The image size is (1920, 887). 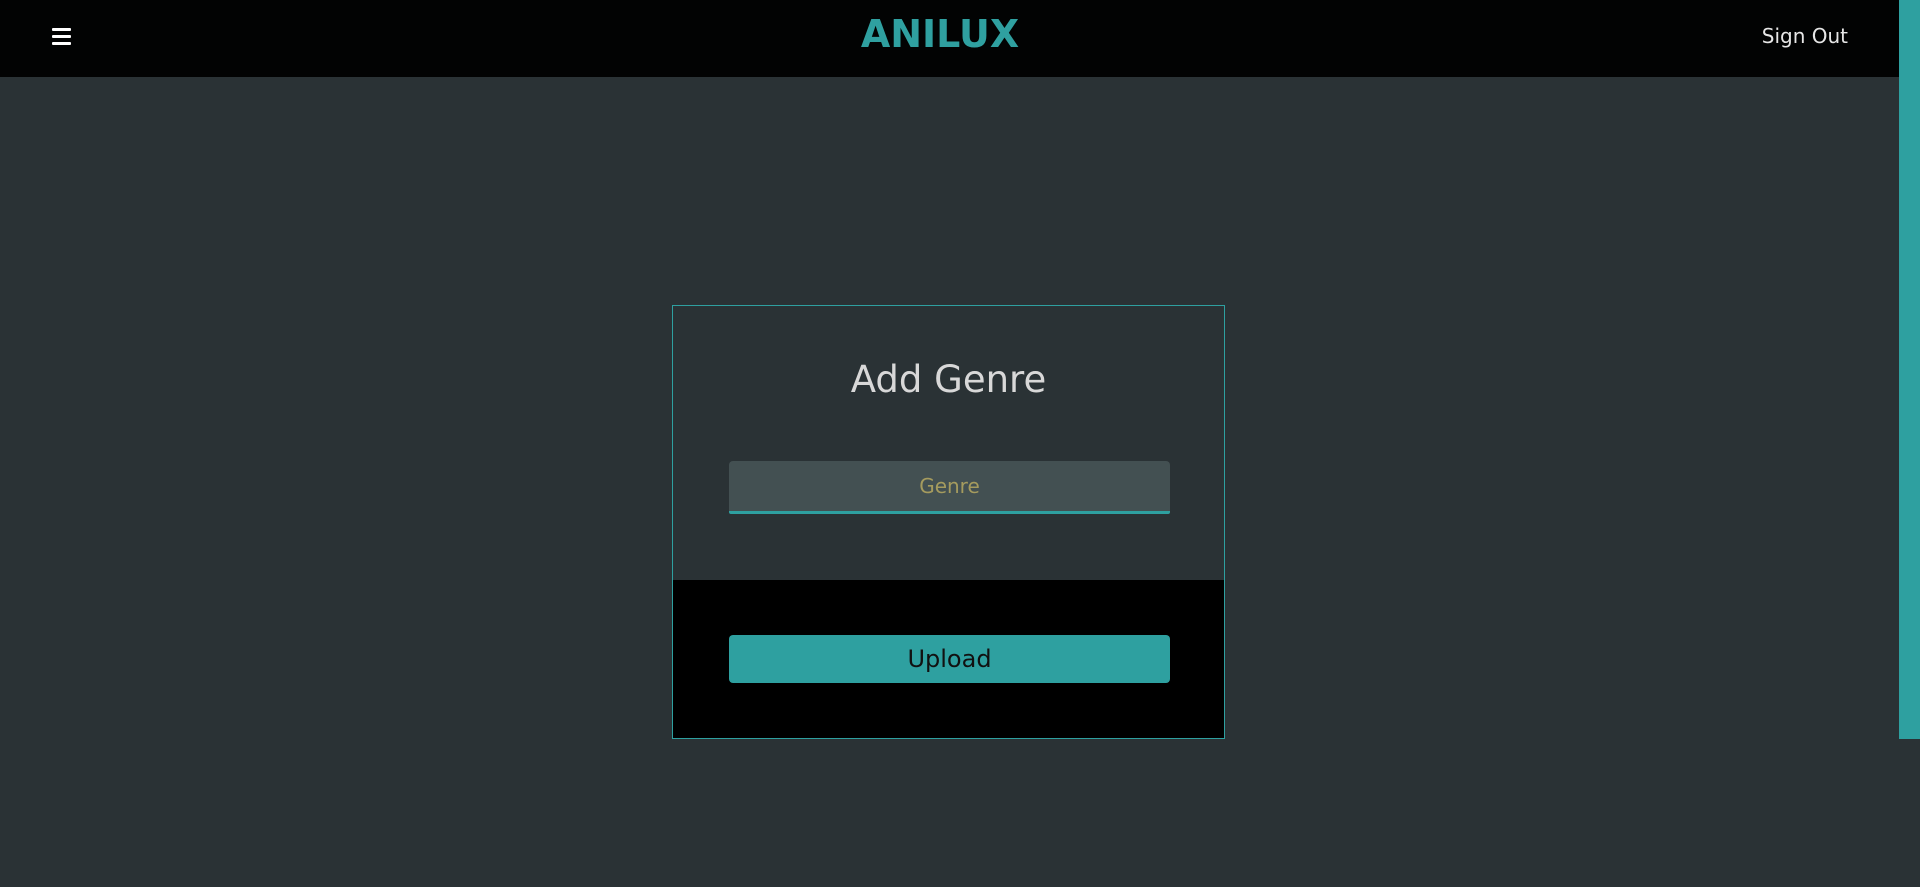 I want to click on sign-out-link: Sign Out, so click(x=1805, y=36).